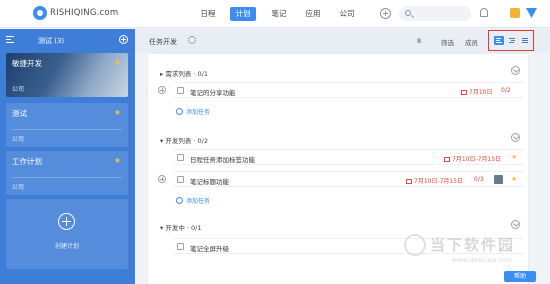 The height and width of the screenshot is (284, 550). Describe the element at coordinates (123, 39) in the screenshot. I see `add-plan-icon` at that location.